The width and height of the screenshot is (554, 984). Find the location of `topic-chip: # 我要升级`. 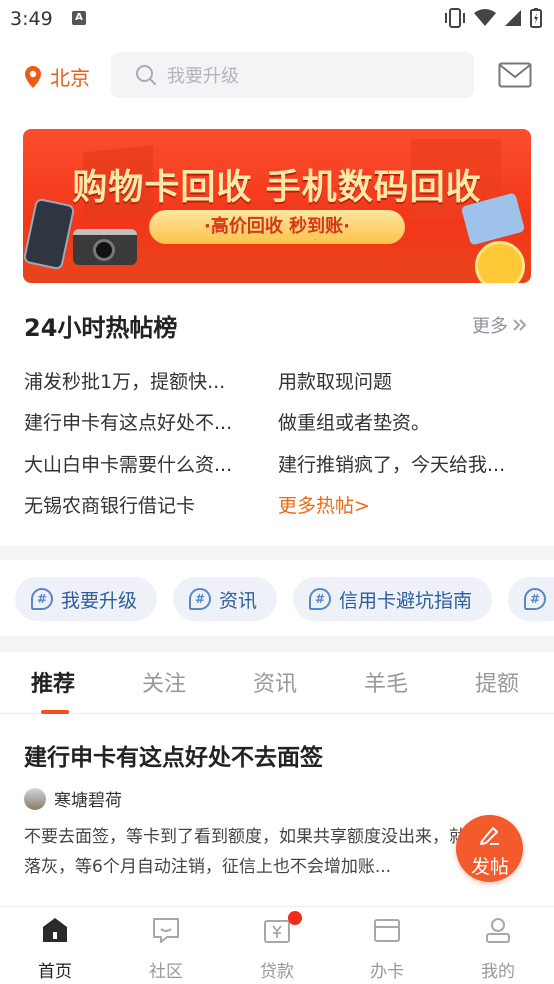

topic-chip: # 我要升级 is located at coordinates (86, 599).